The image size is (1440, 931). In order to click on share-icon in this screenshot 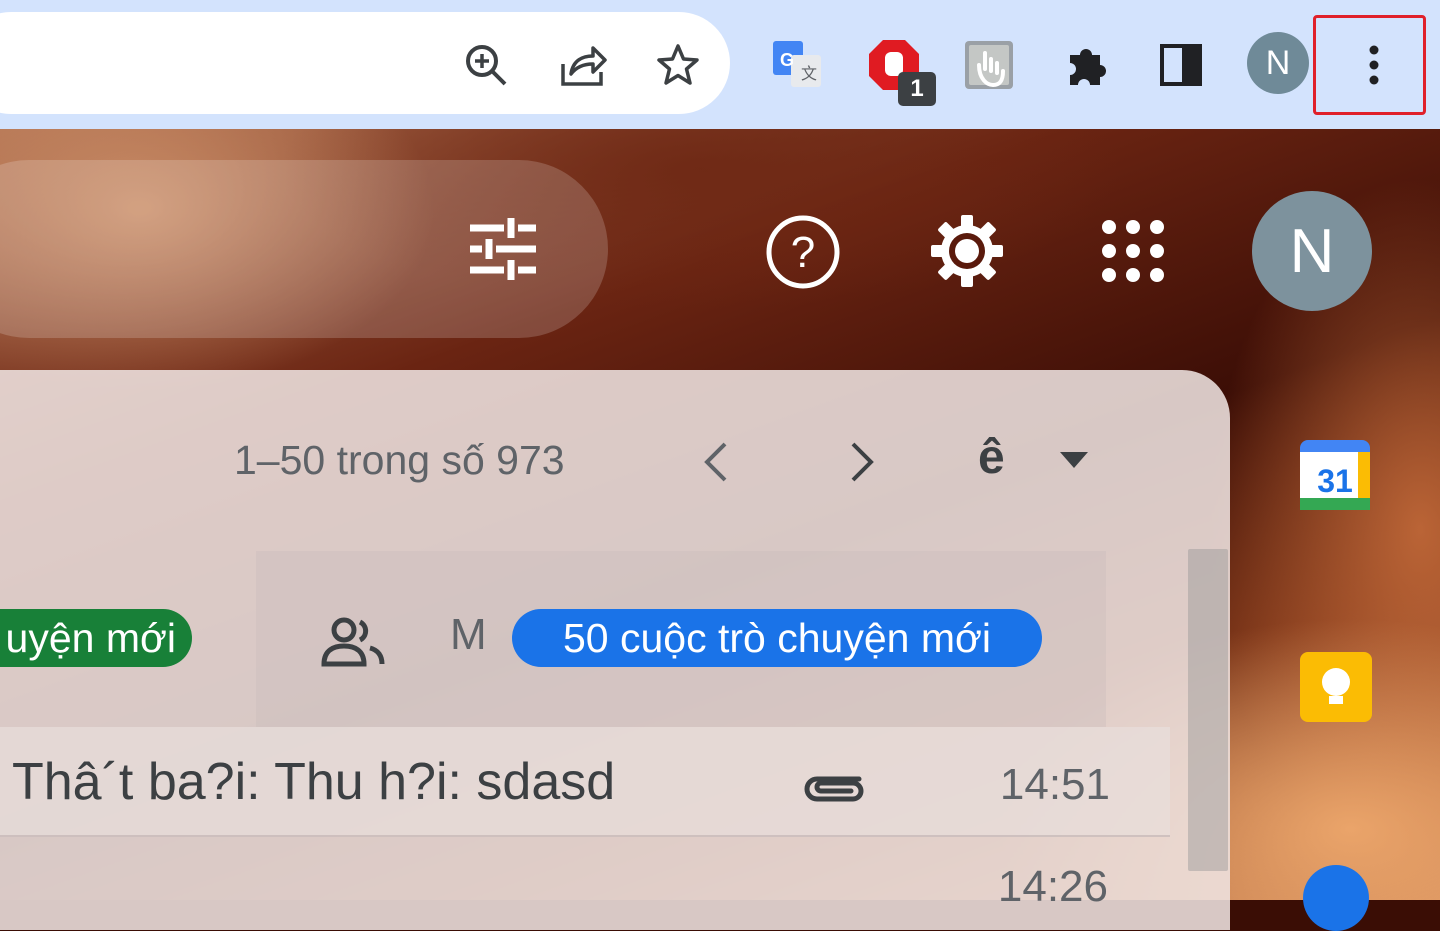, I will do `click(582, 65)`.